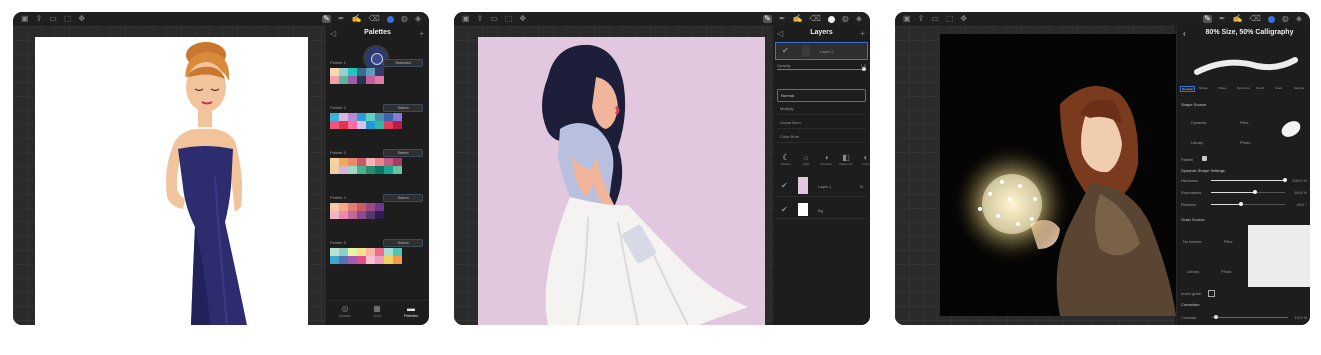 The width and height of the screenshot is (1321, 355). I want to click on brush-tab: General, so click(1187, 89).